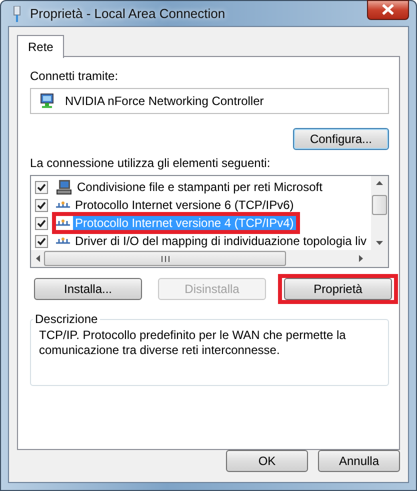 This screenshot has height=491, width=417. Describe the element at coordinates (47, 101) in the screenshot. I see `network-adapter-icon` at that location.